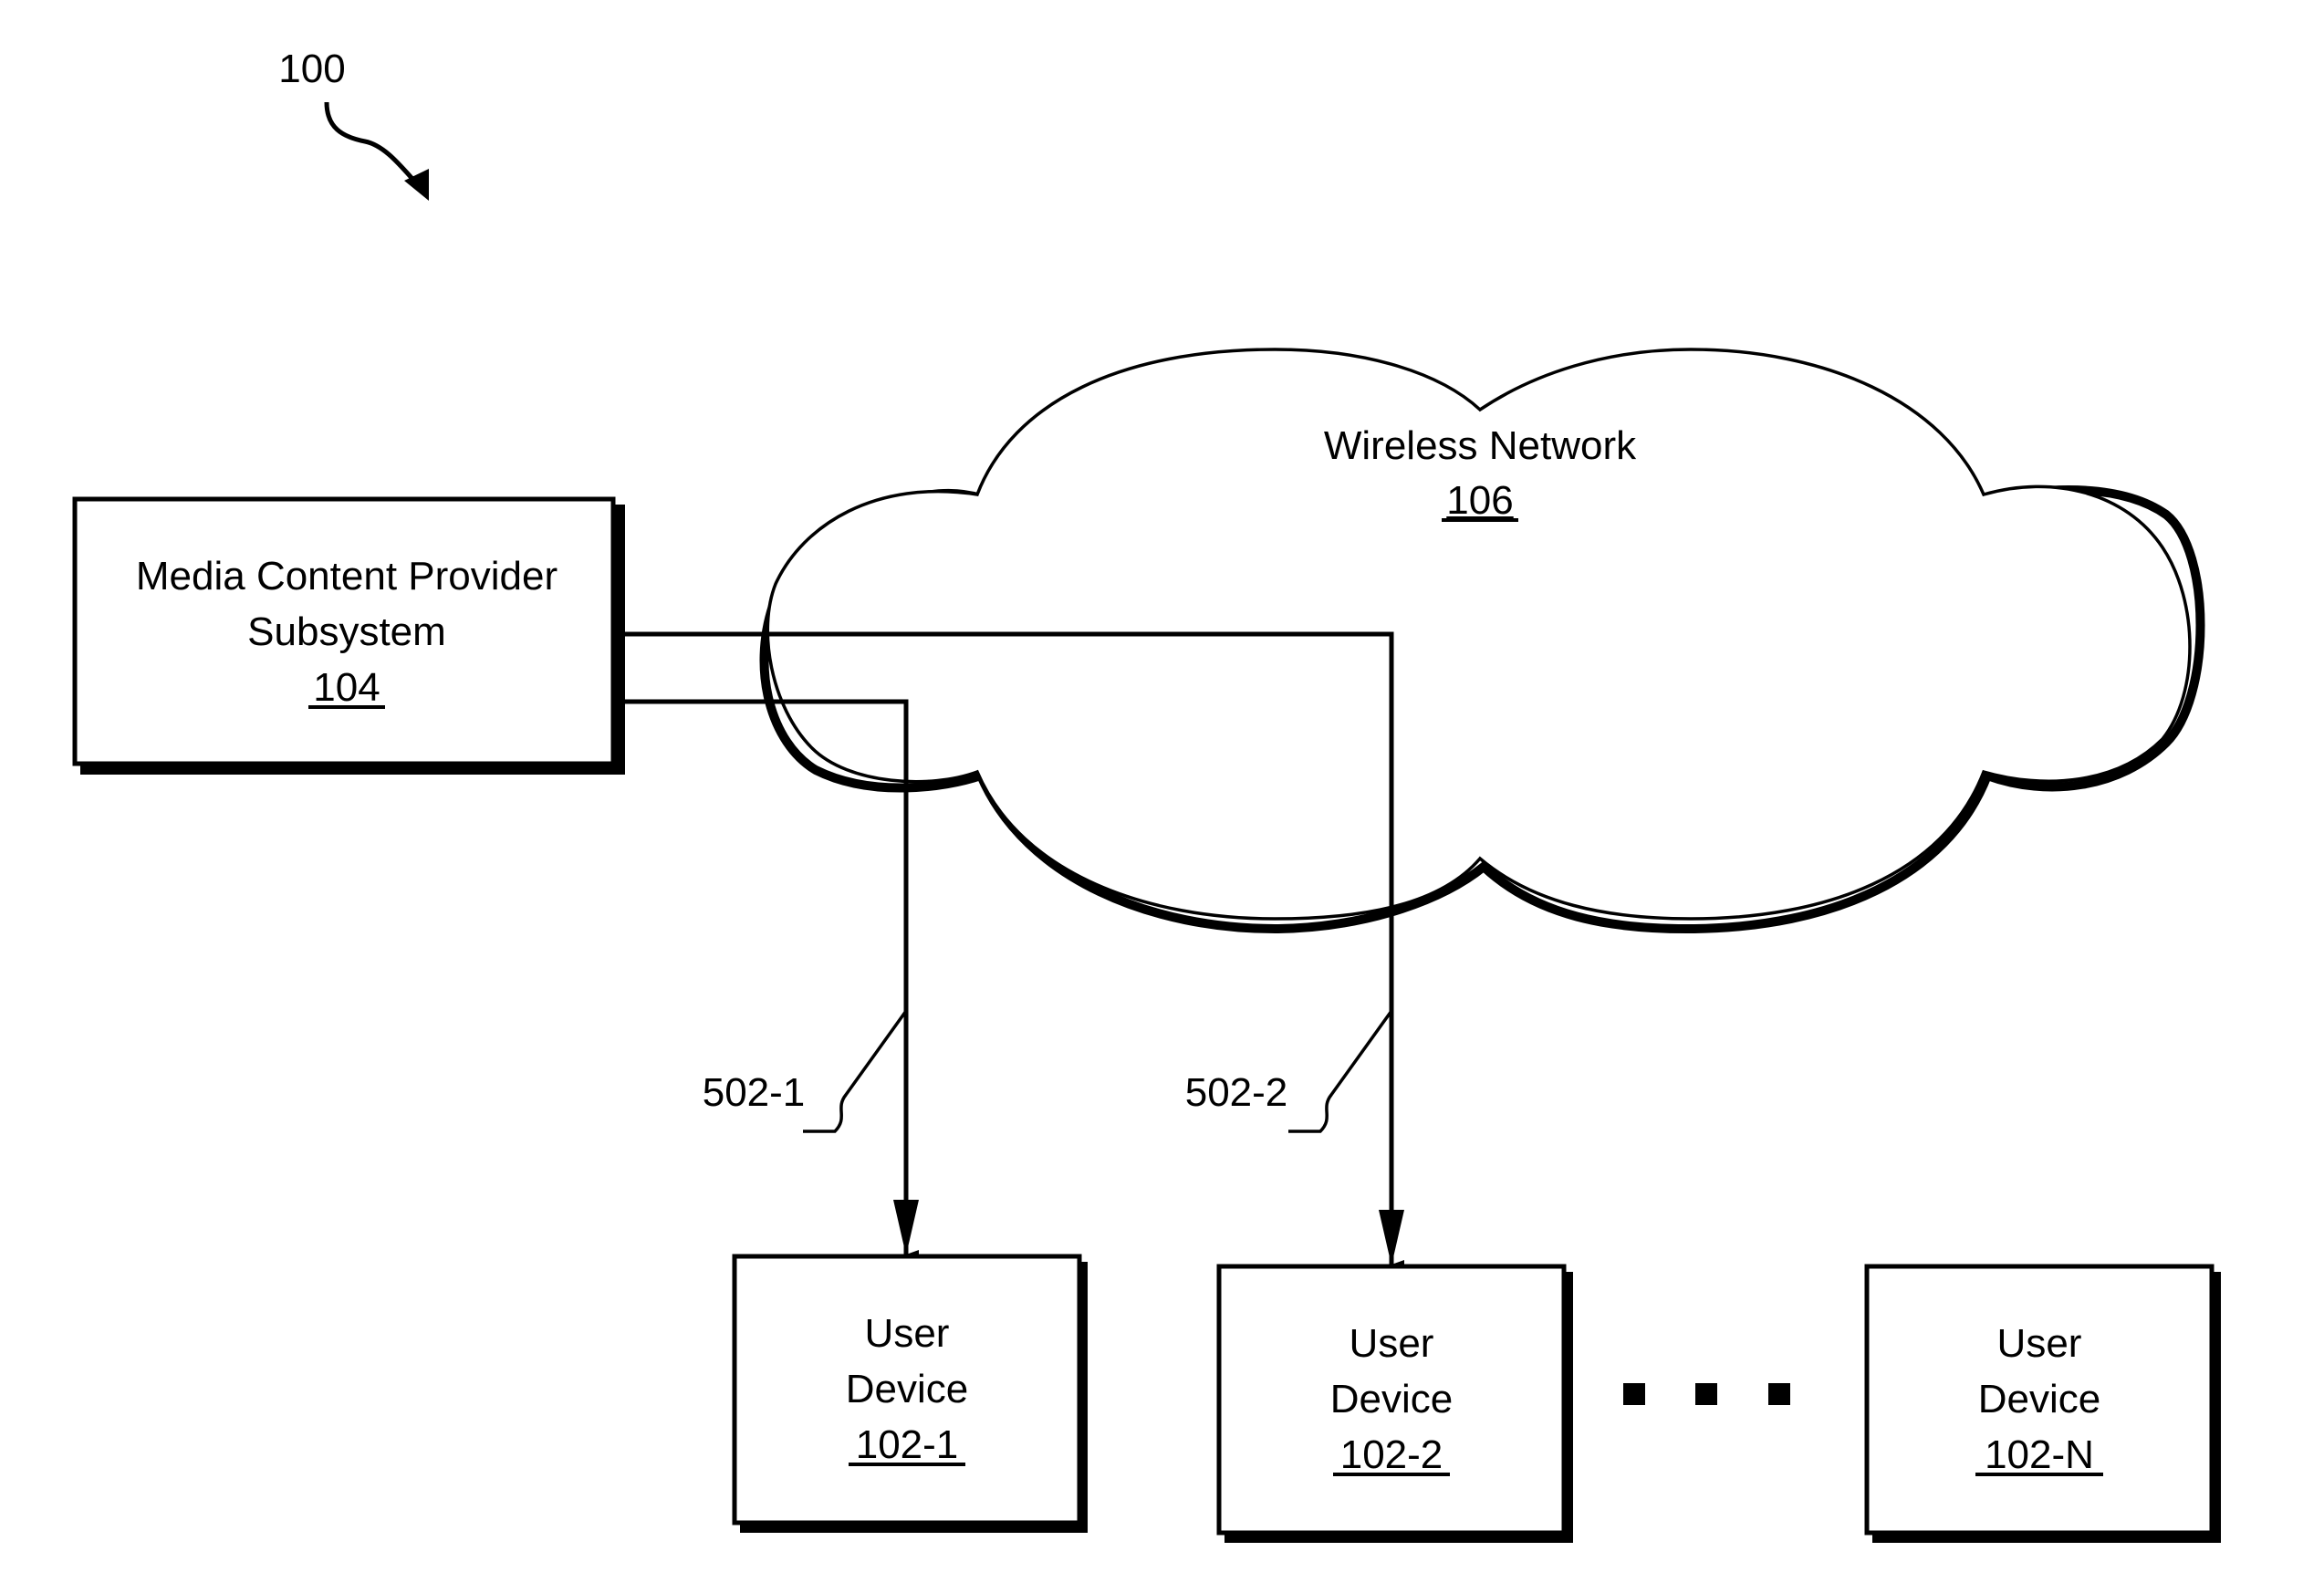  Describe the element at coordinates (1236, 1092) in the screenshot. I see `connection-ref-502-2: 502-2` at that location.